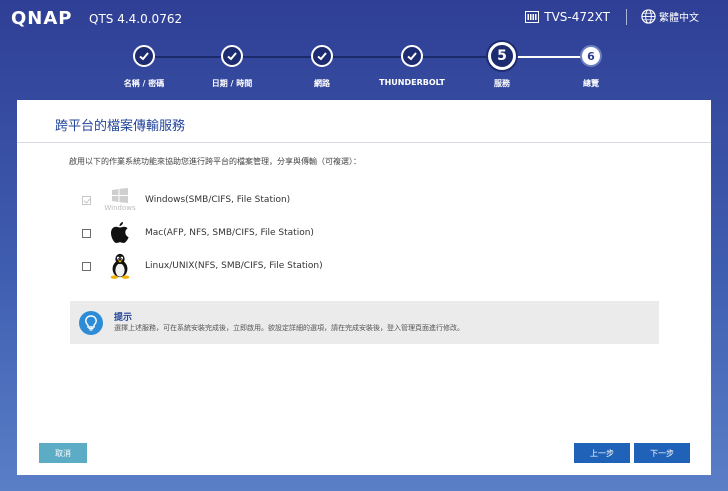  I want to click on tip-title: 提示, so click(123, 318).